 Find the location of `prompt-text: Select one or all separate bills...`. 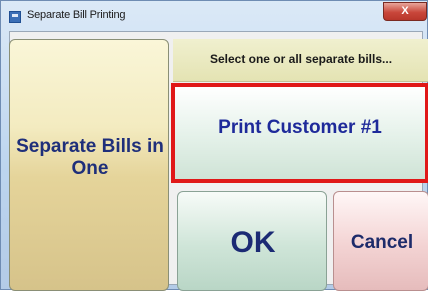

prompt-text: Select one or all separate bills... is located at coordinates (301, 59).